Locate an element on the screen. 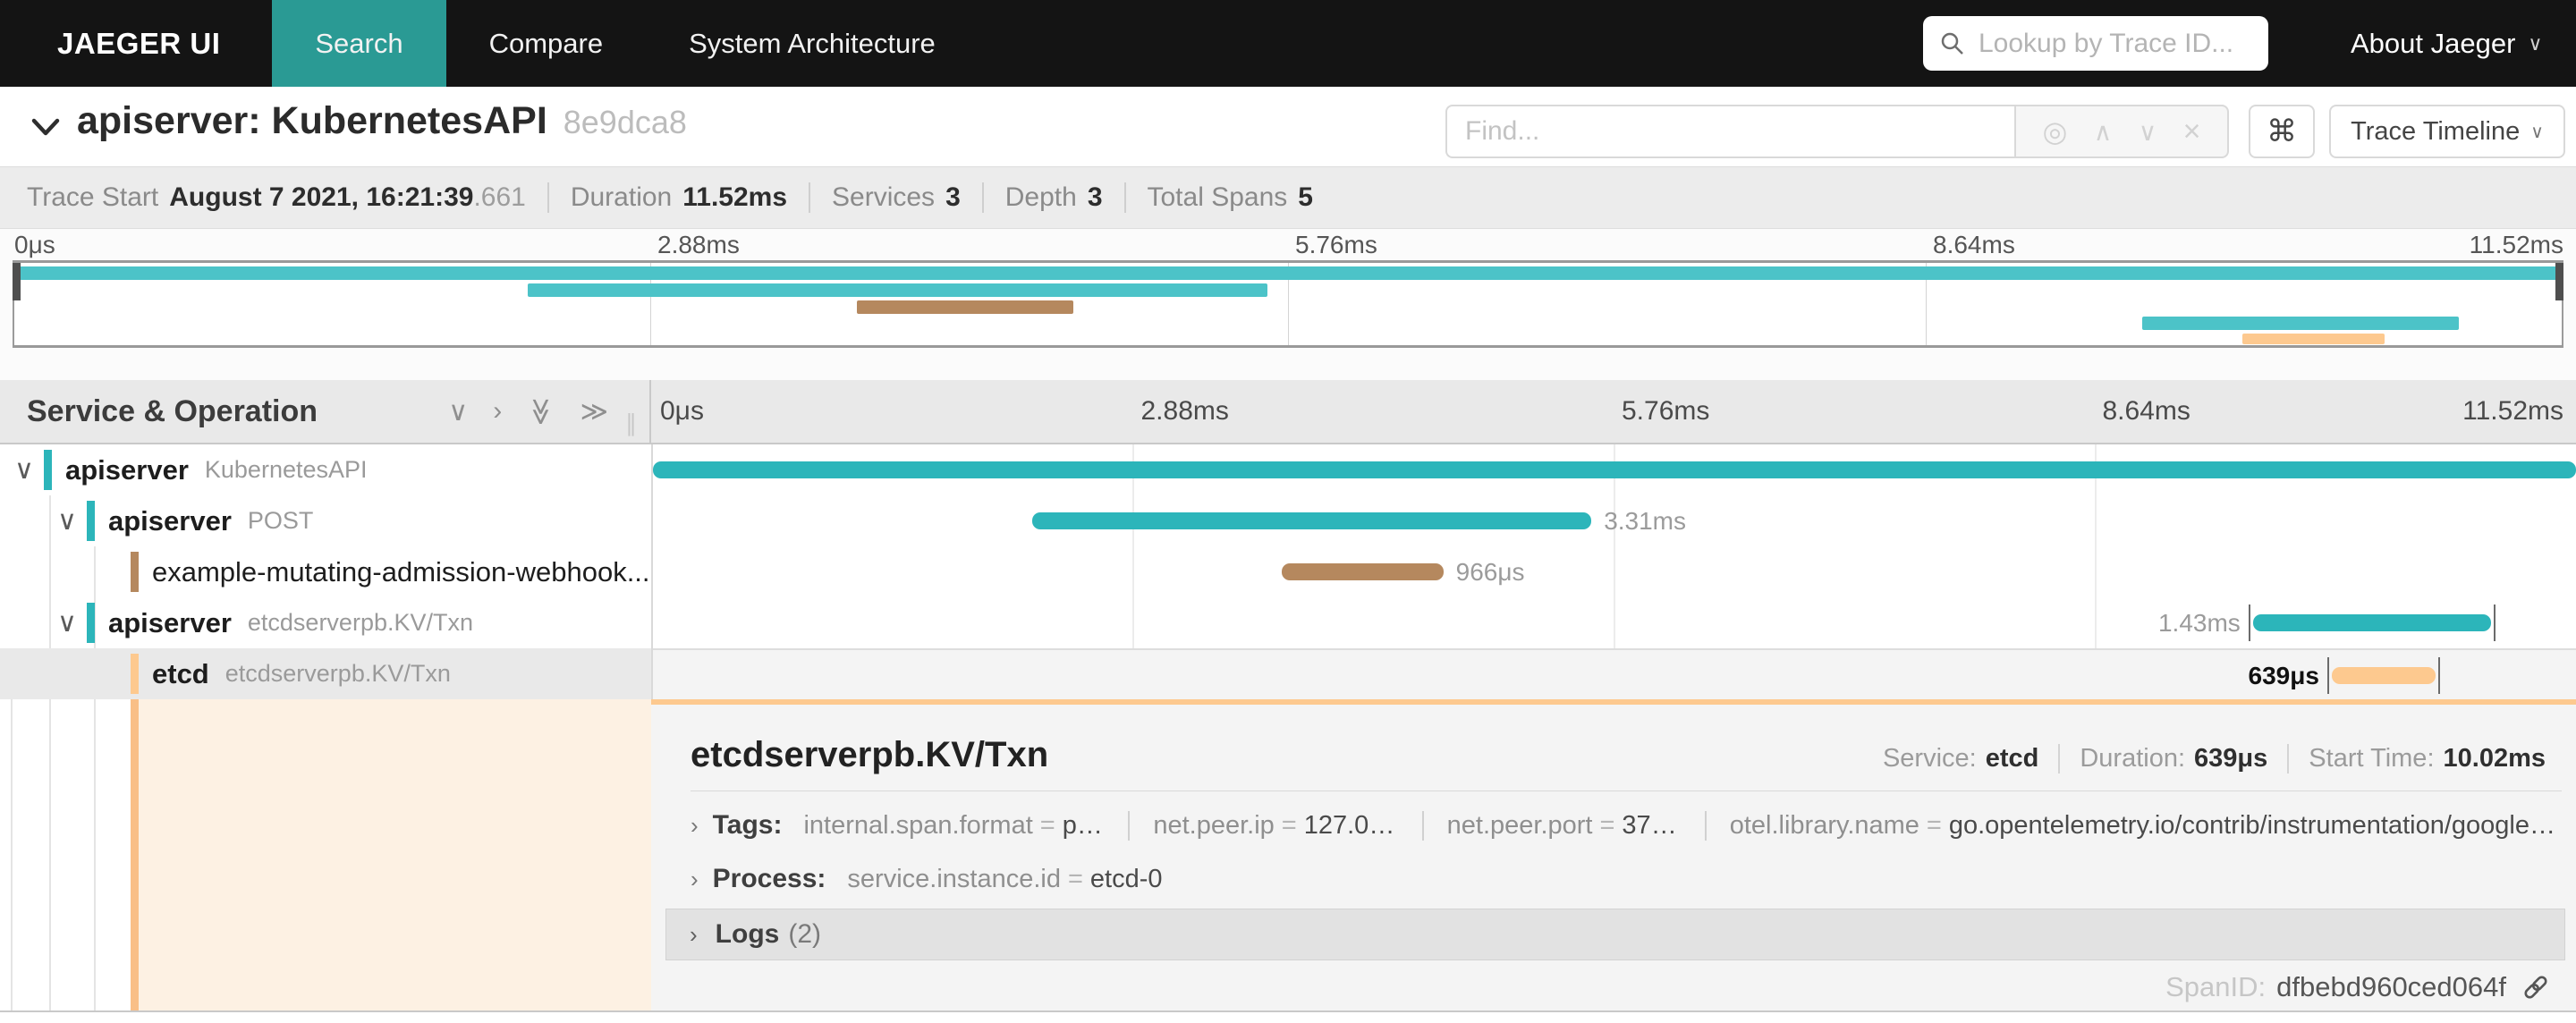 The width and height of the screenshot is (2576, 1023). span-name-cell: etcd etcdserverpb.KV/Txn is located at coordinates (325, 673).